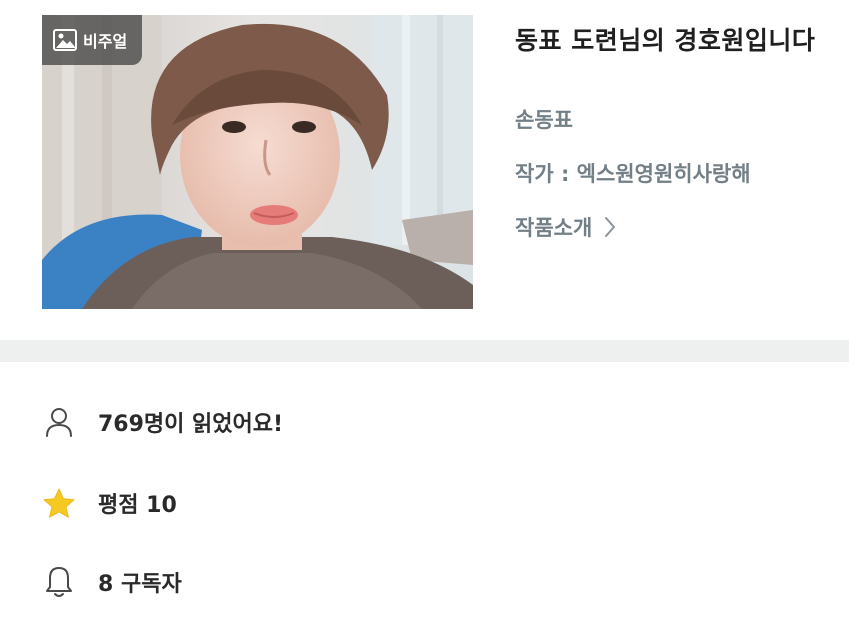 The image size is (849, 637). What do you see at coordinates (59, 503) in the screenshot?
I see `star-icon` at bounding box center [59, 503].